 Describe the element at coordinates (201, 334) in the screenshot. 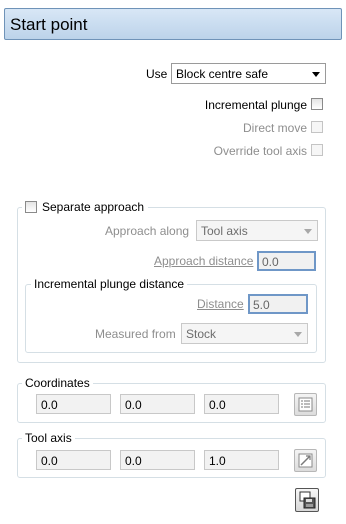

I see `measured-from-value: Stock` at that location.